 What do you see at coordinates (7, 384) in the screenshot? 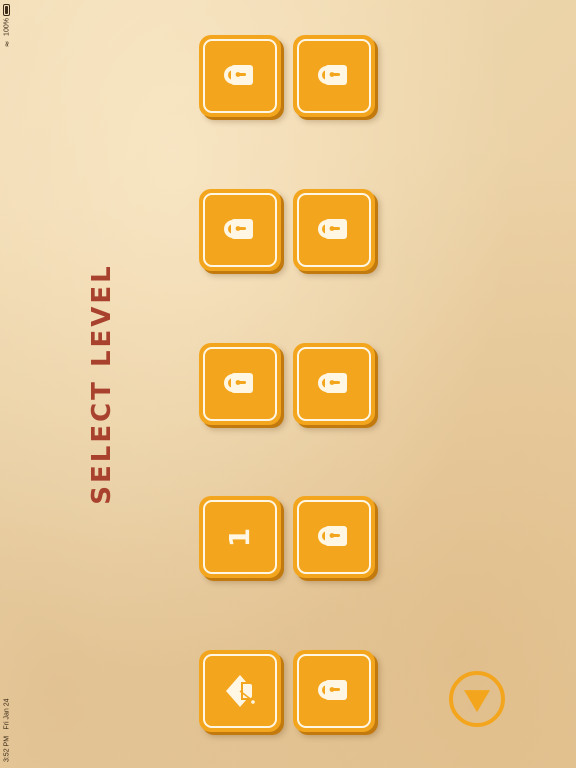
I see `status-bar: 100% ≈ Fri Jan 24 3:52 PM` at bounding box center [7, 384].